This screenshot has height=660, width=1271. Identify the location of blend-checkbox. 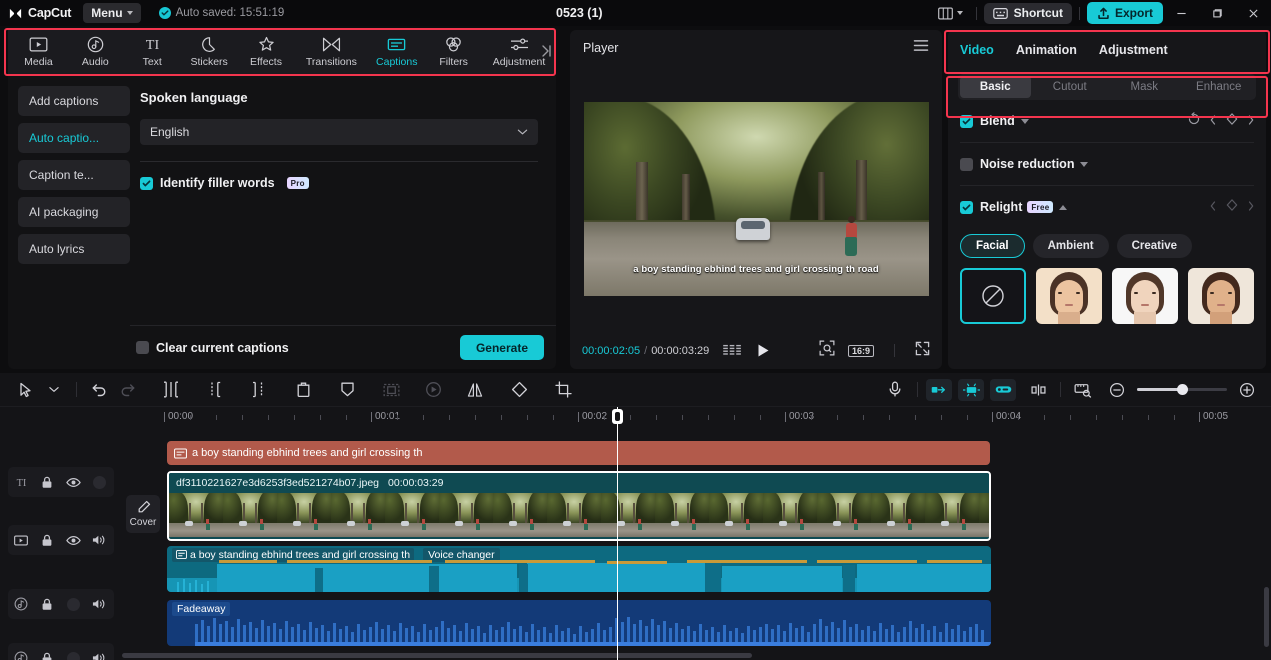
(966, 121).